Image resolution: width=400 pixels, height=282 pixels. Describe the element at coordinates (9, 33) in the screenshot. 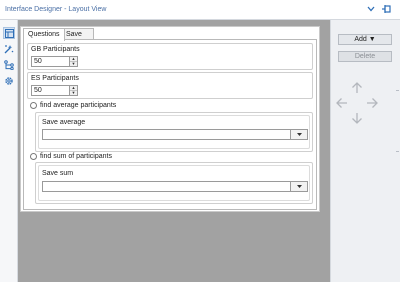

I see `layout-view-icon` at that location.